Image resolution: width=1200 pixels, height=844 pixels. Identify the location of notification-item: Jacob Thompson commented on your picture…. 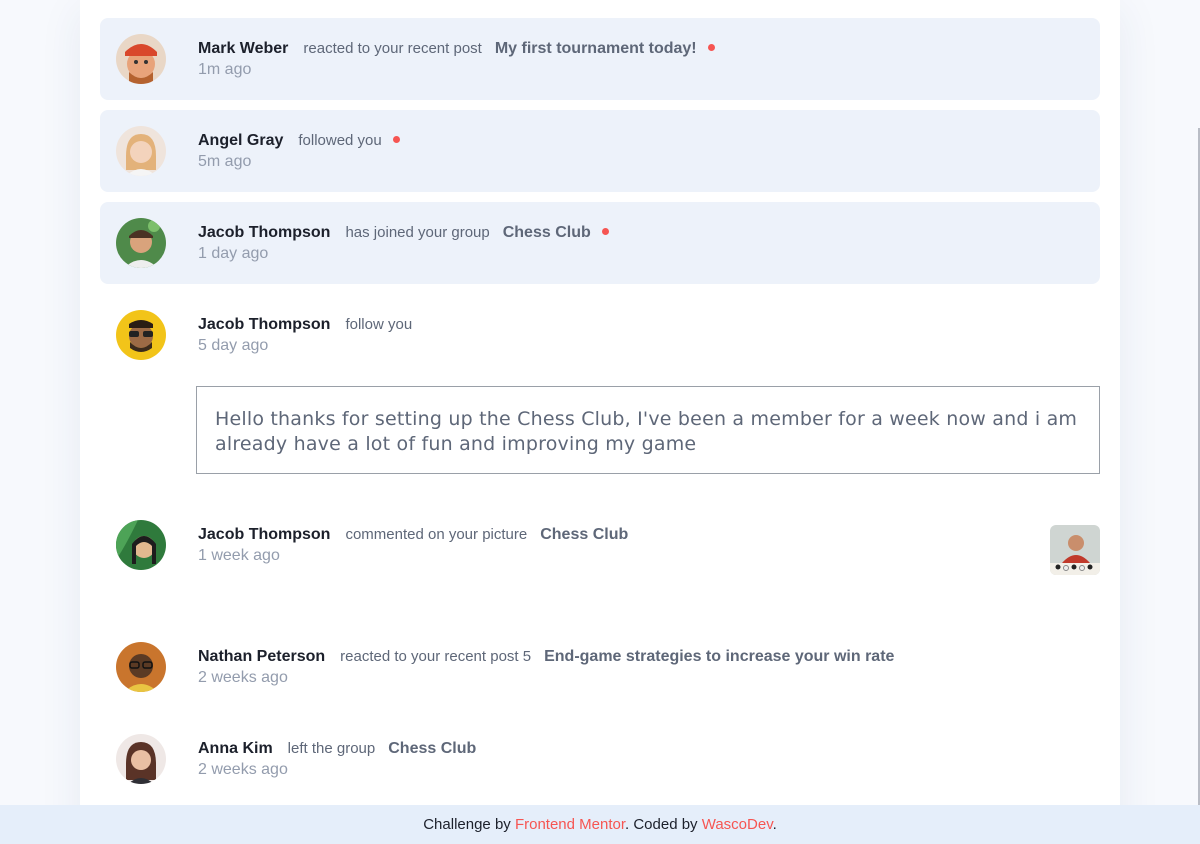
(600, 545).